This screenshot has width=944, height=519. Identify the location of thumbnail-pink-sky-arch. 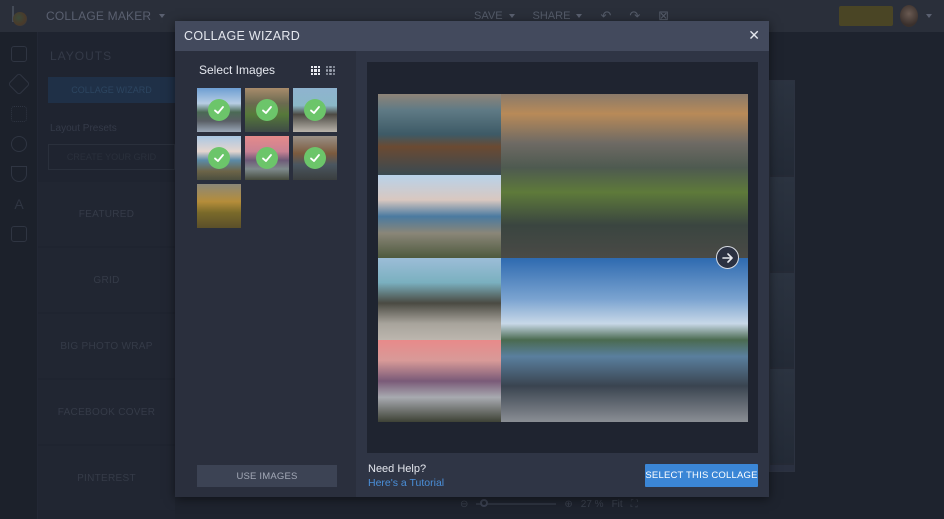
(267, 158).